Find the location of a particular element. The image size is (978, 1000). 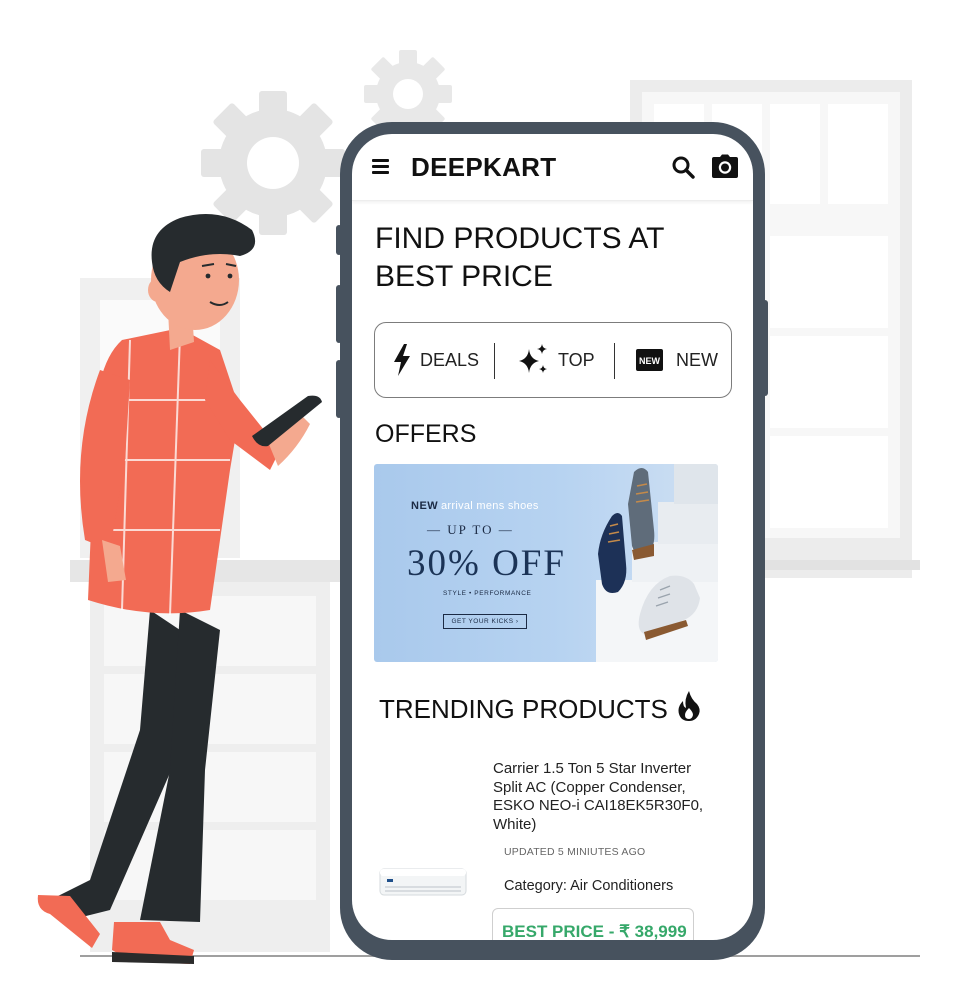

filter-top-label: TOP is located at coordinates (576, 359).